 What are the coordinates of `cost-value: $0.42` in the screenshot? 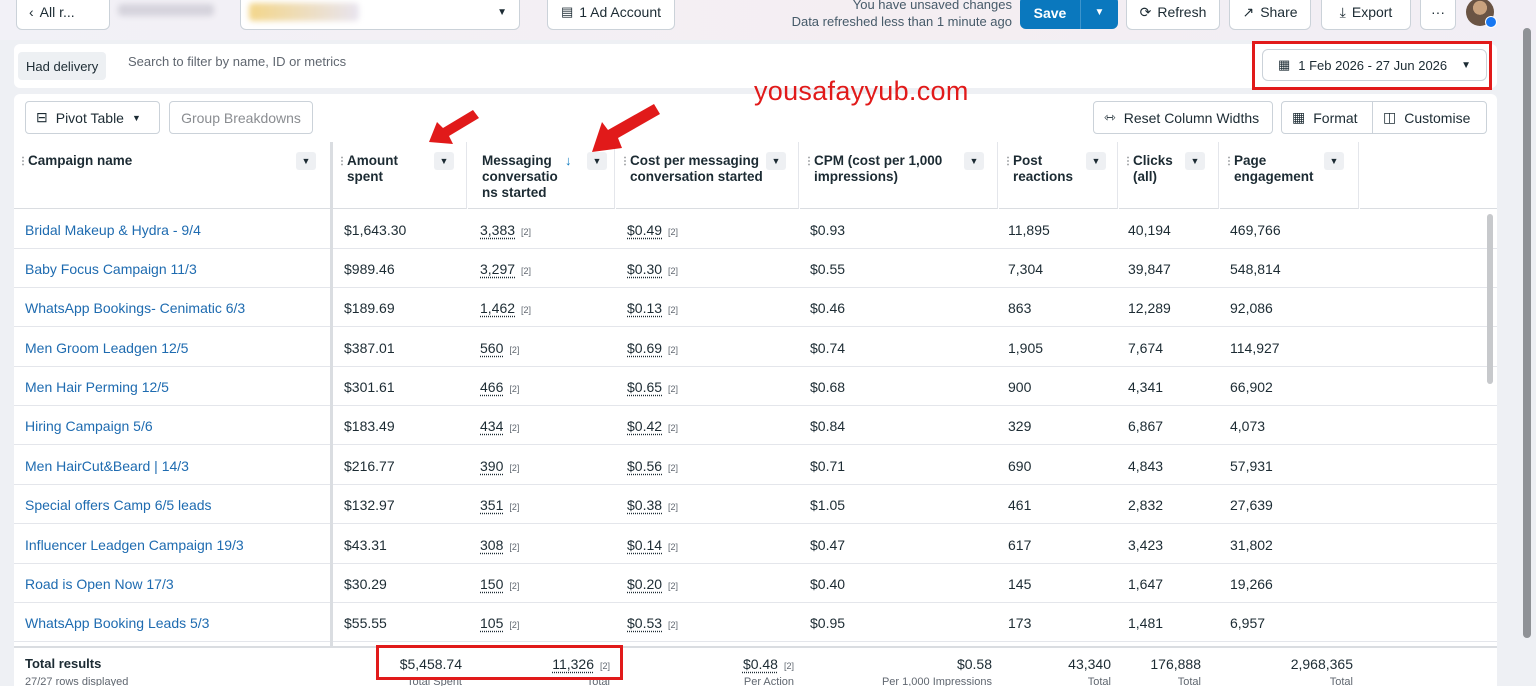 It's located at (644, 426).